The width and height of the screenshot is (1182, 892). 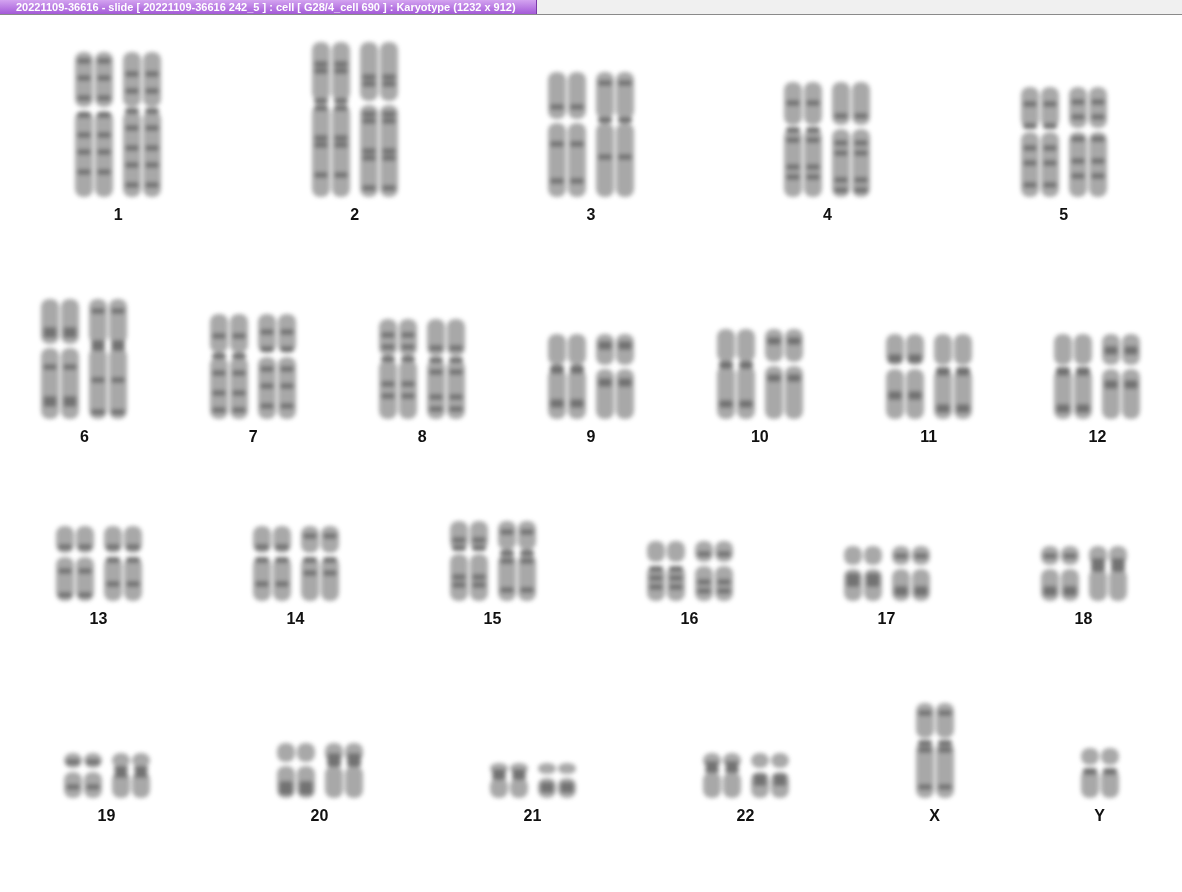 What do you see at coordinates (253, 437) in the screenshot?
I see `chromosome-label: 7` at bounding box center [253, 437].